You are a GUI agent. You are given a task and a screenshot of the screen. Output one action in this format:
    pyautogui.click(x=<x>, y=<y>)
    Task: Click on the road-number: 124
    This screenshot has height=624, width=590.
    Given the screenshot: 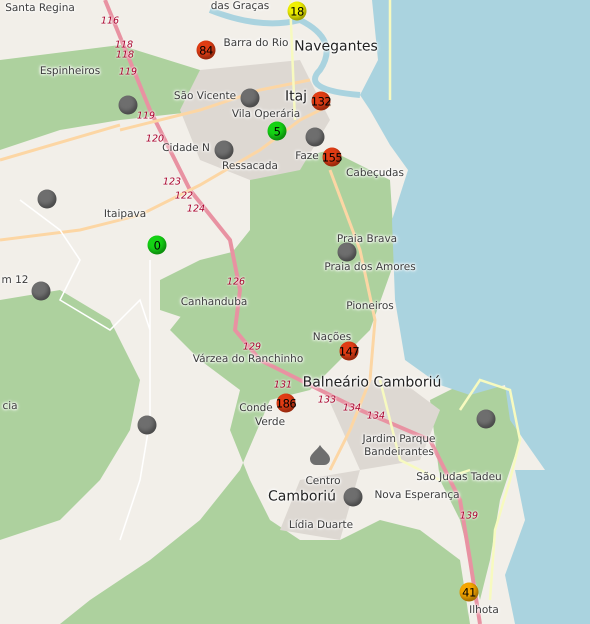 What is the action you would take?
    pyautogui.click(x=196, y=209)
    